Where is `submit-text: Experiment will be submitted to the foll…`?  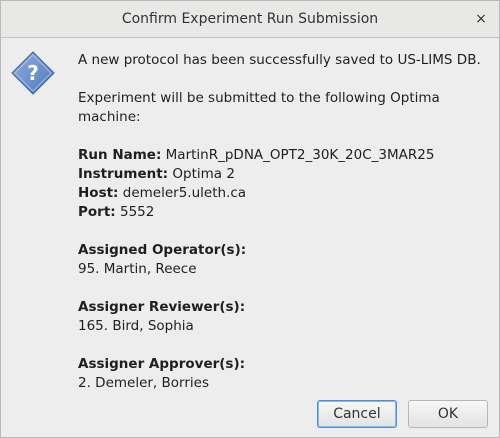
submit-text: Experiment will be submitted to the foll… is located at coordinates (259, 107).